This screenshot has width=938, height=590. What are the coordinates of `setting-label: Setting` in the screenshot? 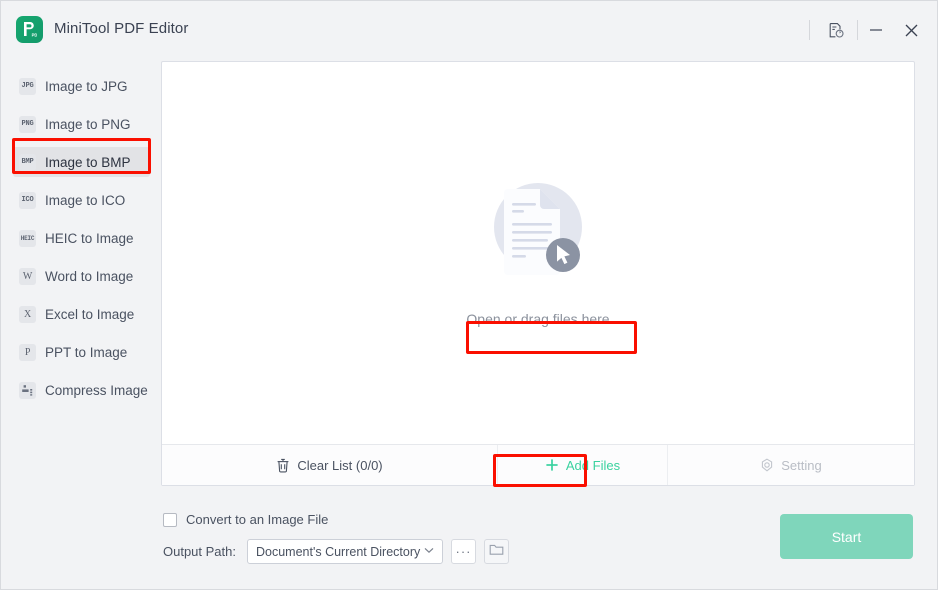 It's located at (801, 465).